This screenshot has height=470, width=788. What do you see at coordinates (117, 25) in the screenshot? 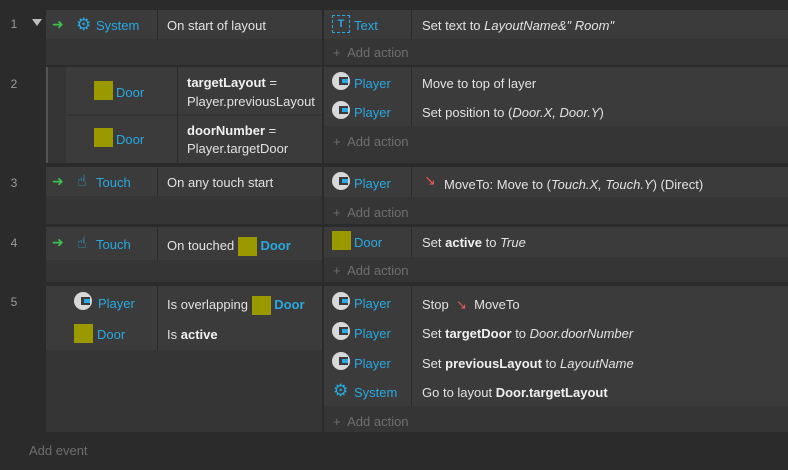
I see `condition-object-name: System` at bounding box center [117, 25].